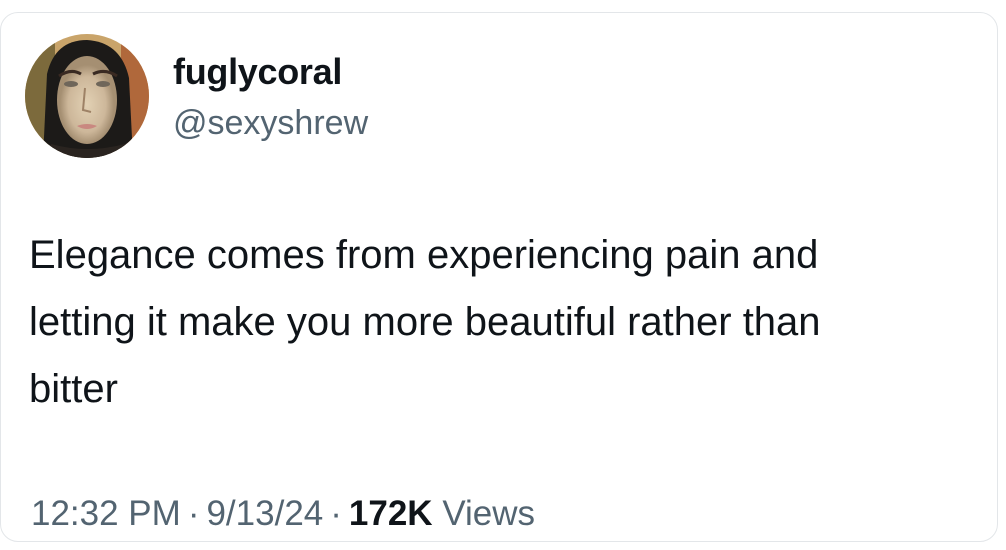  I want to click on tweet-meta: 12:32 PM · 9/13/24 · 172K Views, so click(283, 514).